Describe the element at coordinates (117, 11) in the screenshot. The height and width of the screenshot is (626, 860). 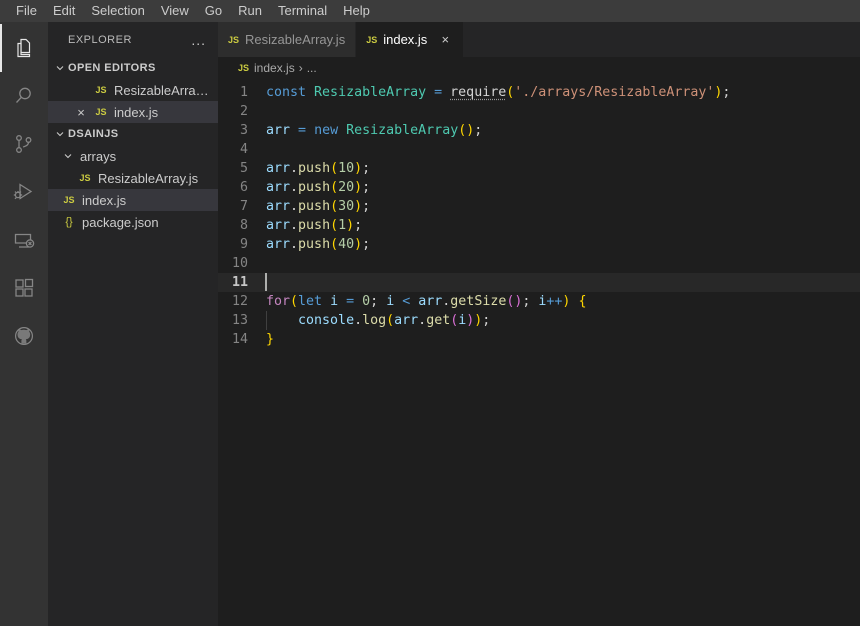
I see `menu-item-selection: Selection` at that location.